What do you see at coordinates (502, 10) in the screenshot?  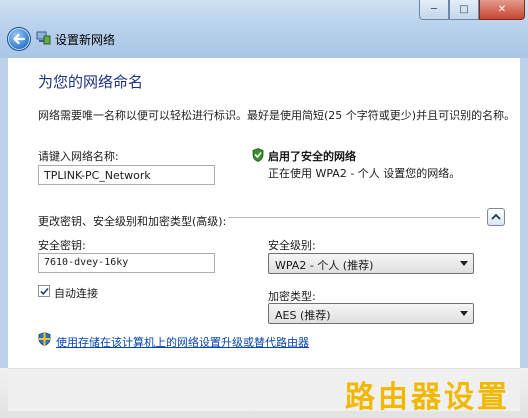 I see `close-button: ✕` at bounding box center [502, 10].